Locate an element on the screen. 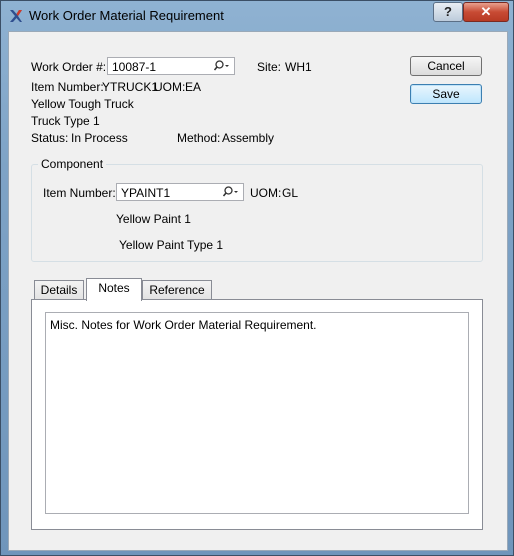 The height and width of the screenshot is (556, 514). item-number-label: Item Number: is located at coordinates (67, 87).